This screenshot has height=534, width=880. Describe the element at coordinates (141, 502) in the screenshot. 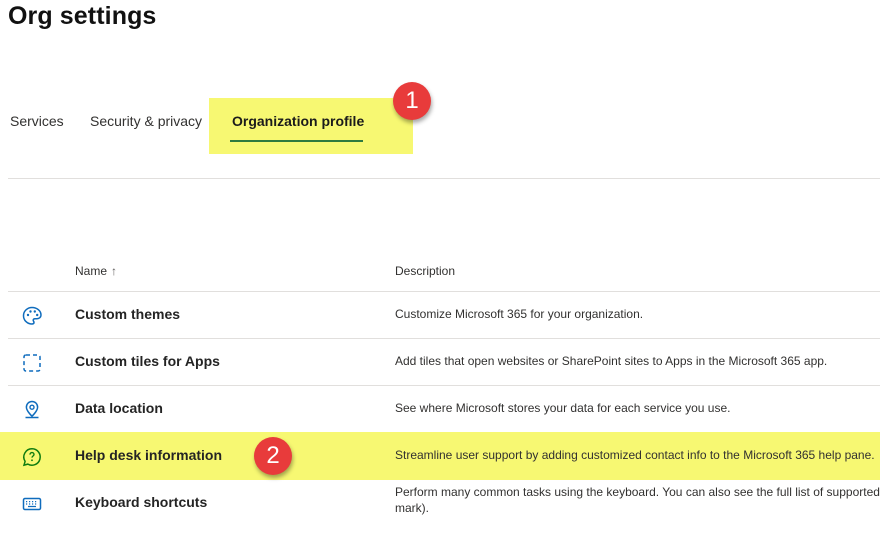

I see `row-name: Keyboard shortcuts` at that location.